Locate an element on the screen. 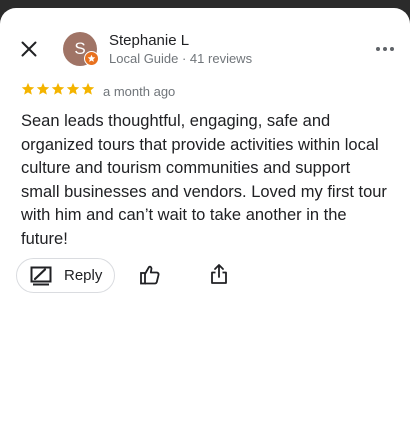 Image resolution: width=410 pixels, height=421 pixels. more-options-button is located at coordinates (385, 49).